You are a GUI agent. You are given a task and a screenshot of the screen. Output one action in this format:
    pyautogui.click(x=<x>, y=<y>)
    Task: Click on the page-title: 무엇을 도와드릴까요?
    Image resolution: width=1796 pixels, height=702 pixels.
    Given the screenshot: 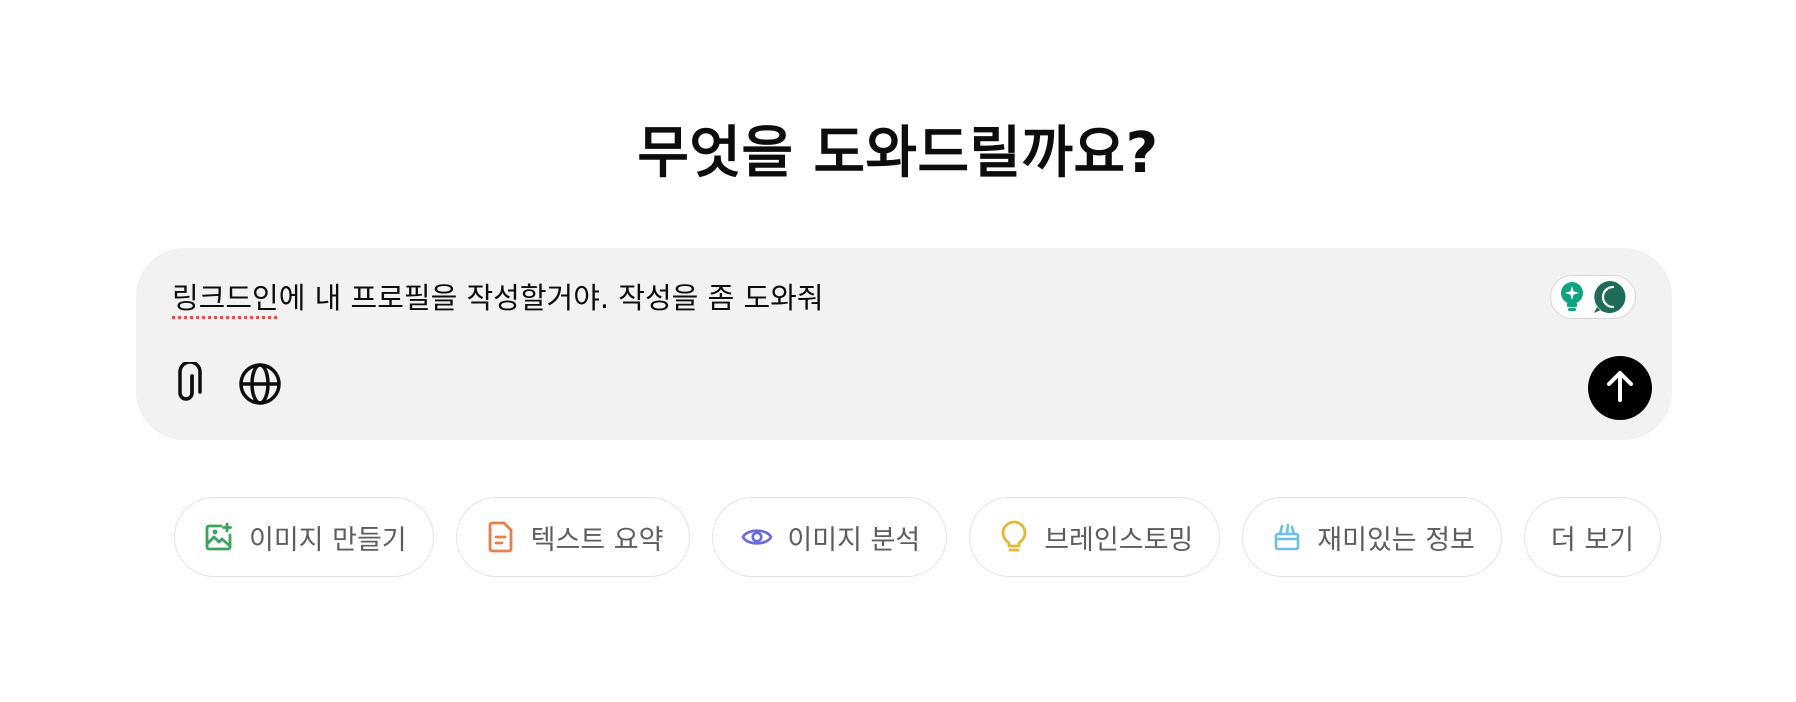 What is the action you would take?
    pyautogui.click(x=898, y=153)
    